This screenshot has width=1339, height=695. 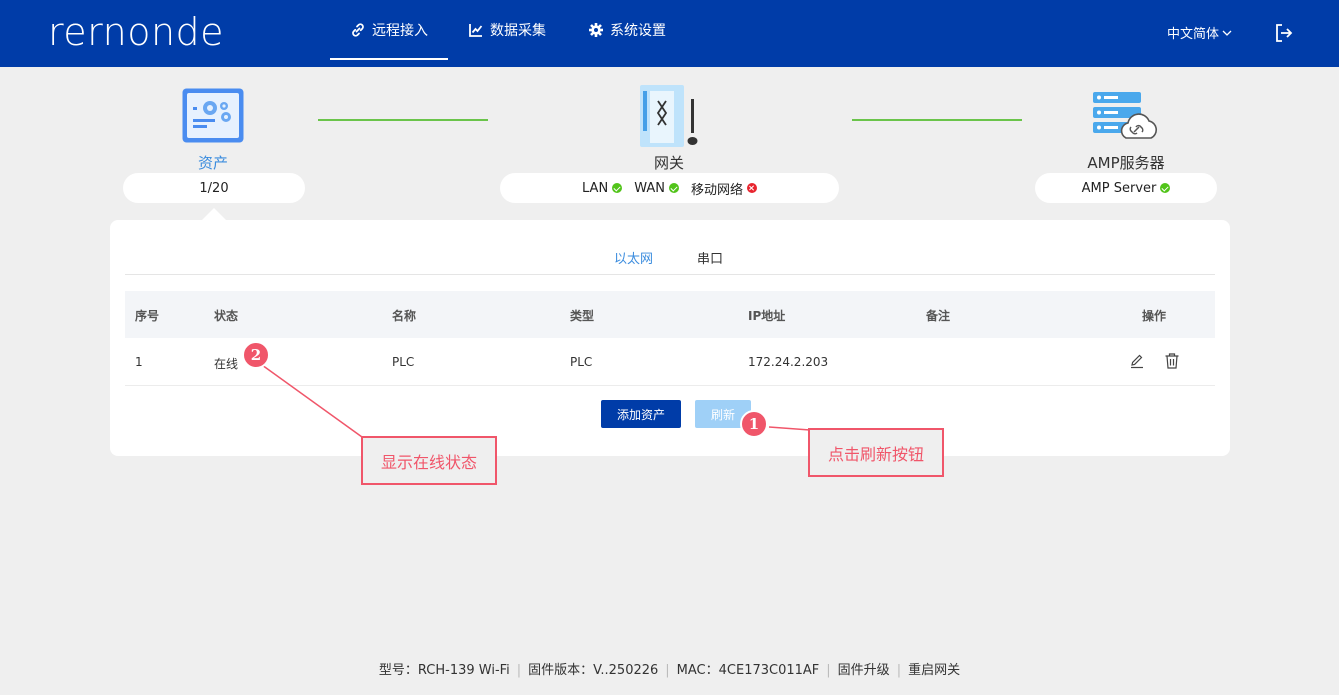 I want to click on row-type: PLC, so click(x=581, y=362).